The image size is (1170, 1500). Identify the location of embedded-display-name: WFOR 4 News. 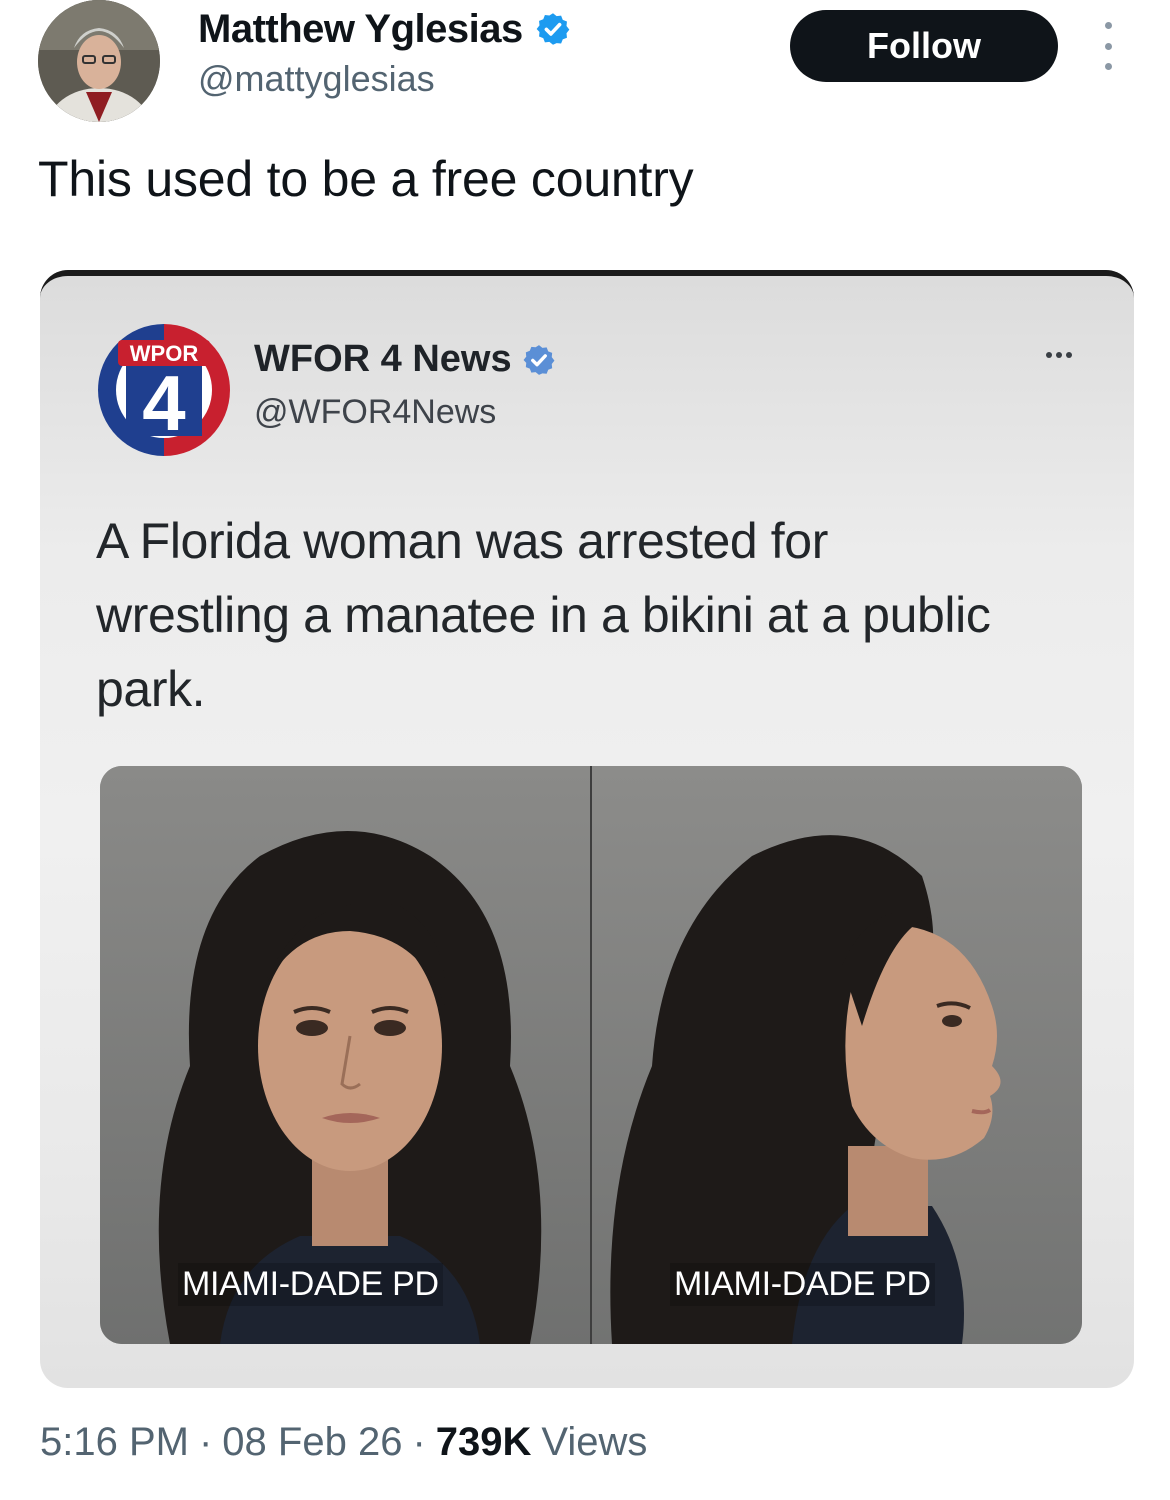
(383, 359).